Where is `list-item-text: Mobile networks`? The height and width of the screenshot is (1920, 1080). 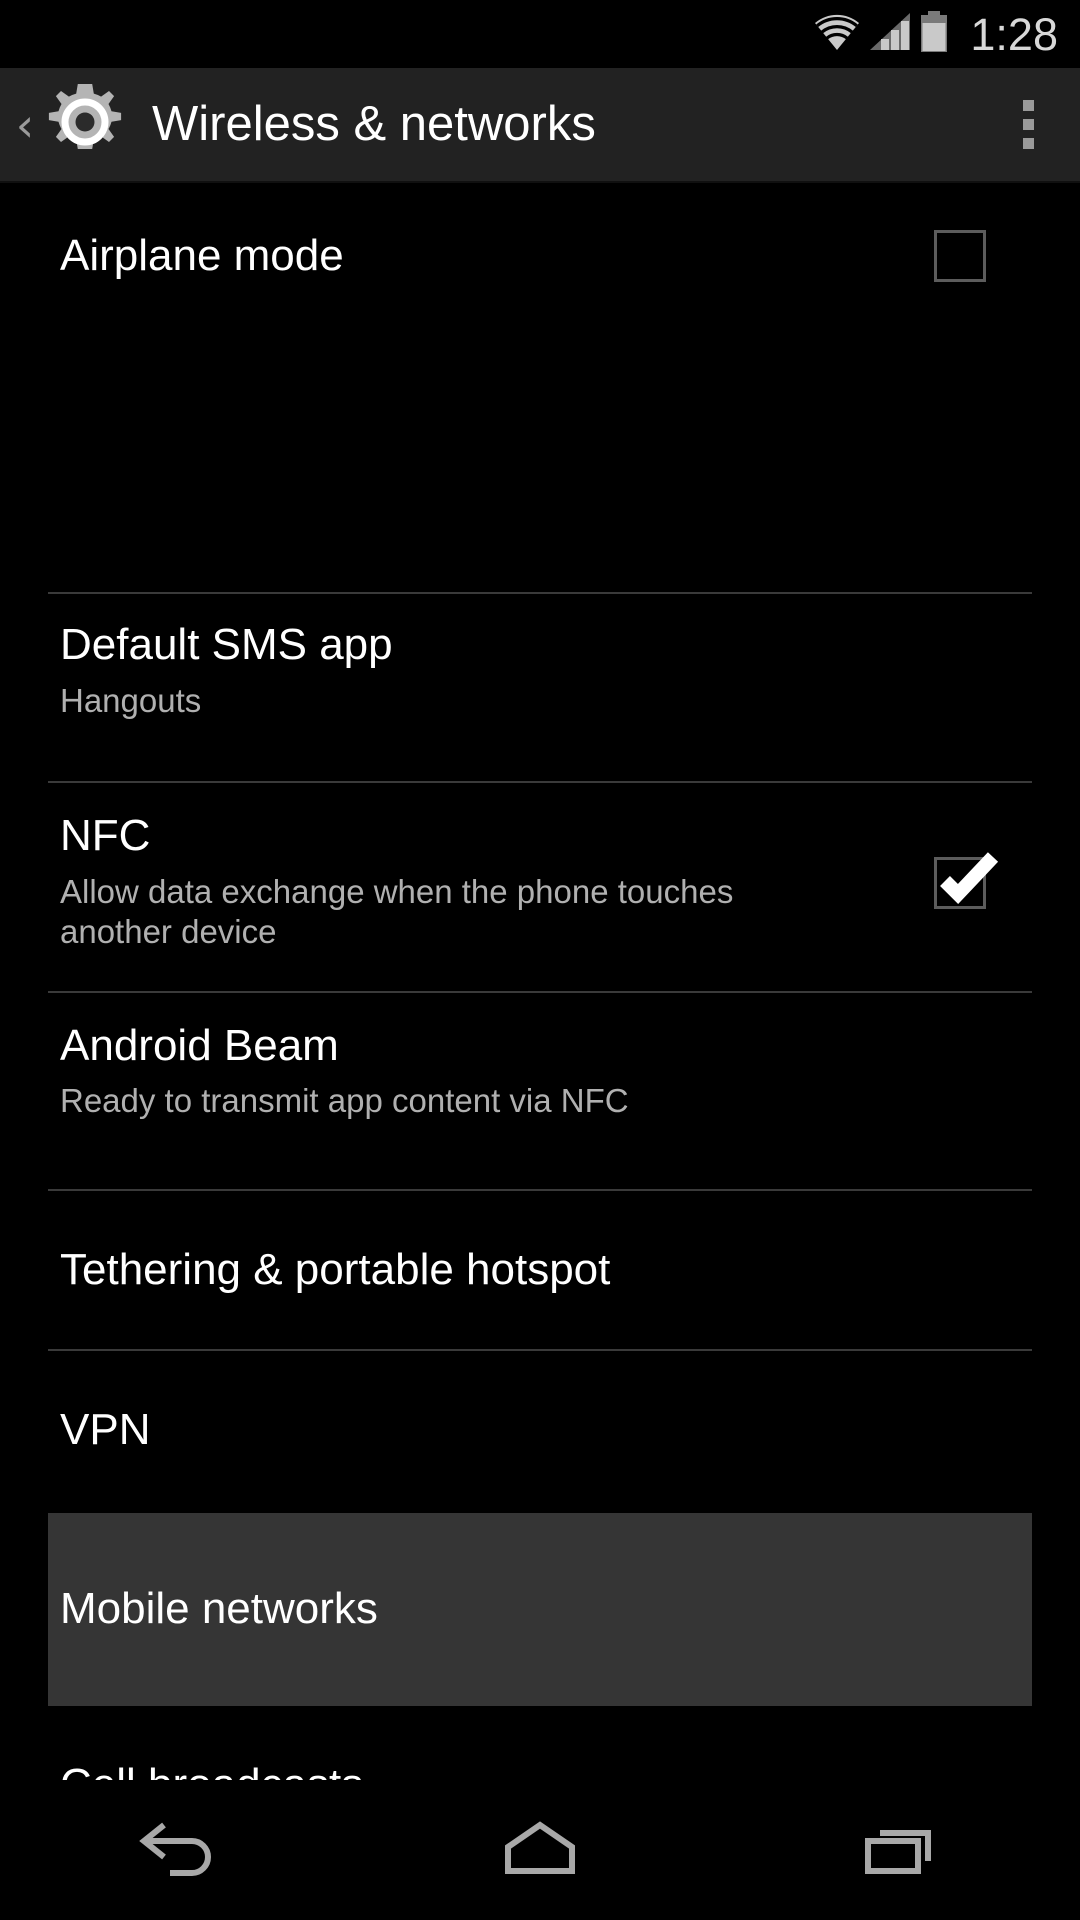 list-item-text: Mobile networks is located at coordinates (540, 1609).